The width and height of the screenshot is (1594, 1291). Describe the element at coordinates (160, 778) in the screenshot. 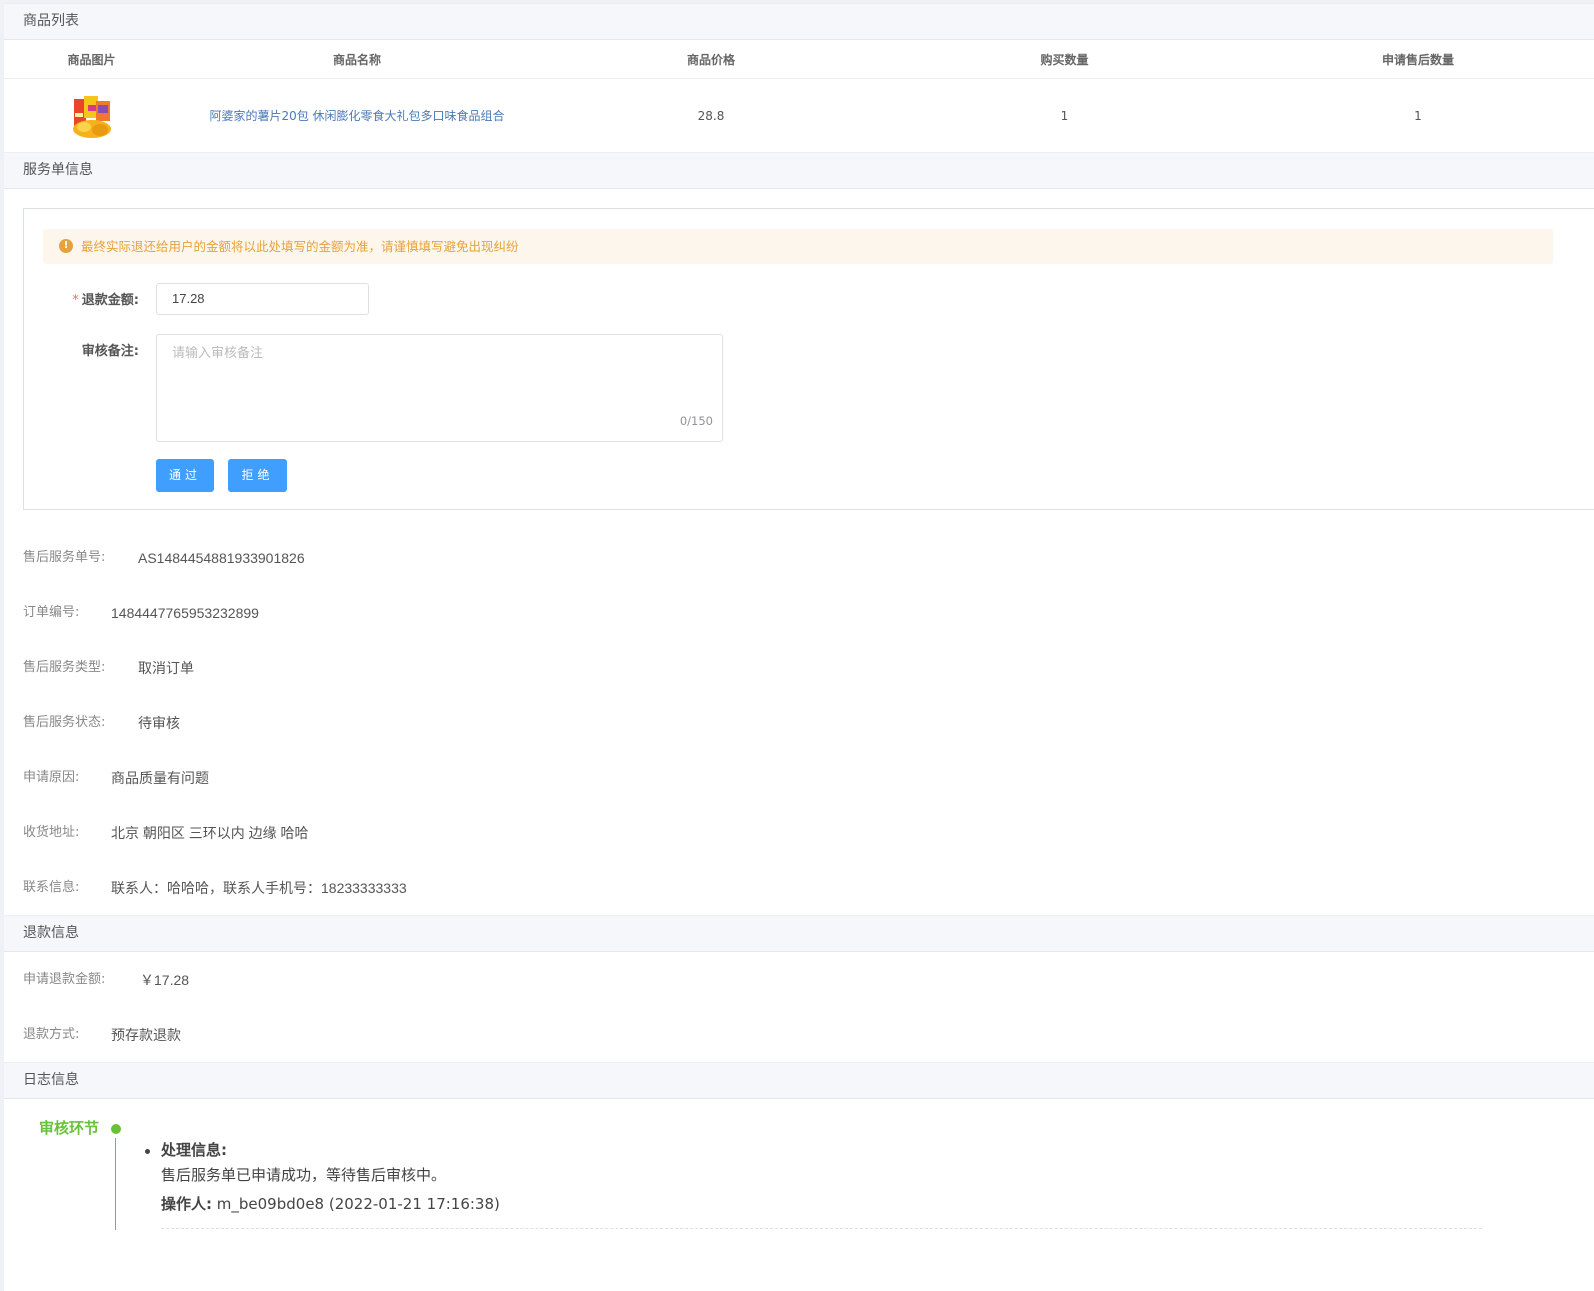

I see `reason-value: 商品质量有问题` at that location.